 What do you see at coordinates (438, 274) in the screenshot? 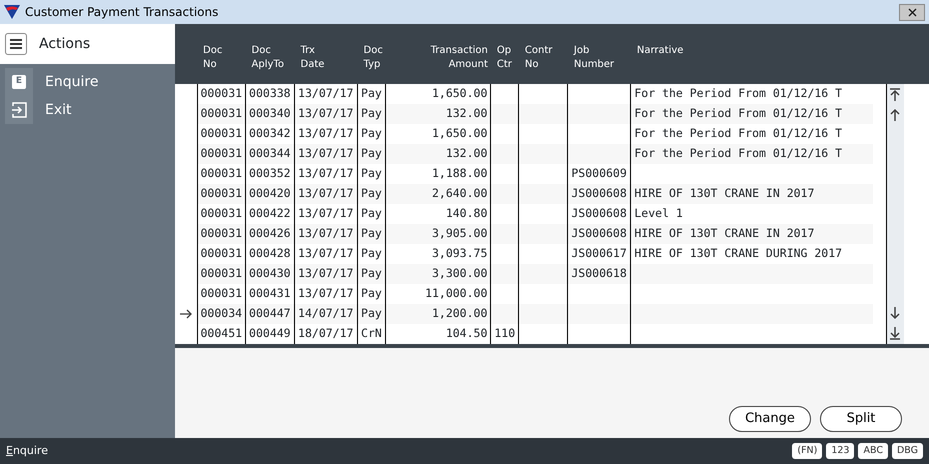
I see `table-cell: 3,300.00` at bounding box center [438, 274].